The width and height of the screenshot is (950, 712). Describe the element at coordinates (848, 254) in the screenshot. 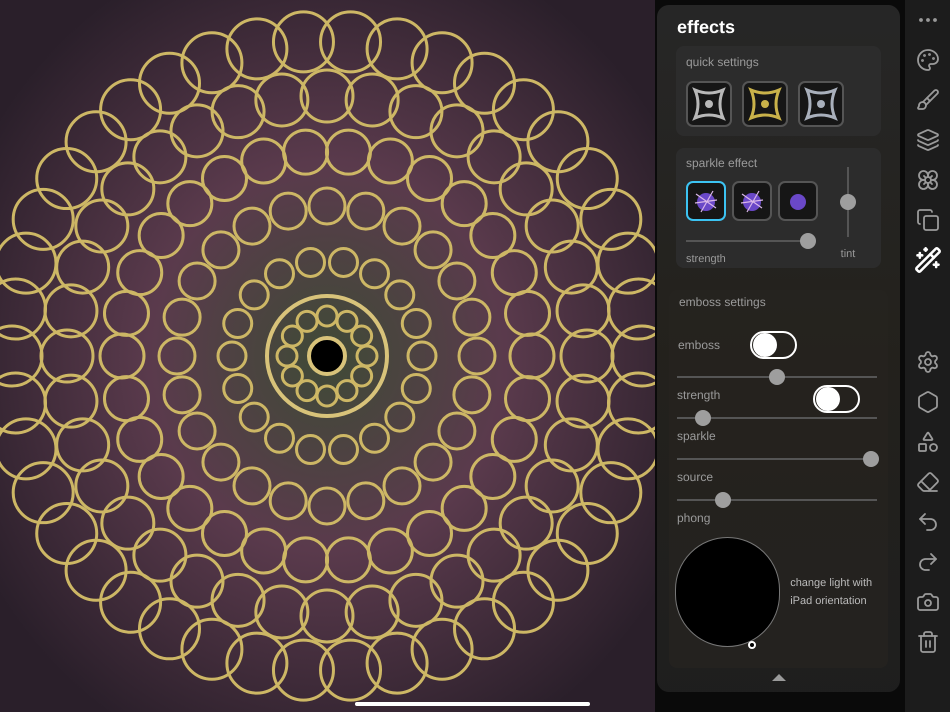

I see `slider-label: tint` at that location.